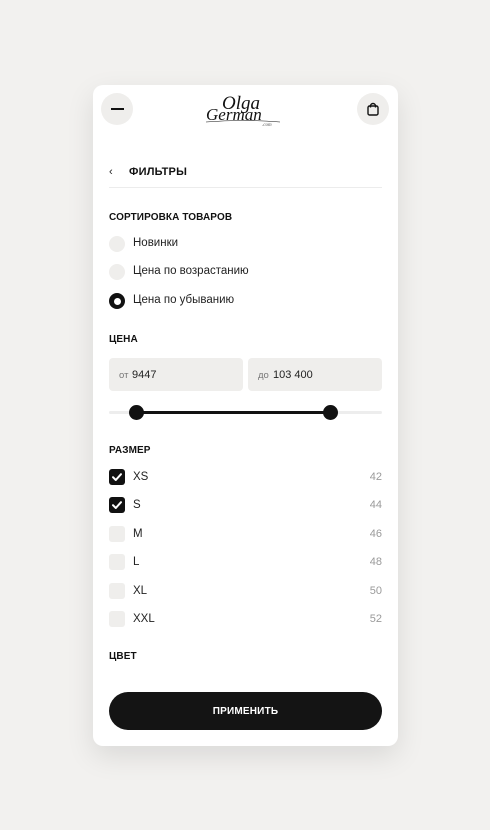 This screenshot has height=830, width=490. Describe the element at coordinates (136, 412) in the screenshot. I see `price-min-handle` at that location.